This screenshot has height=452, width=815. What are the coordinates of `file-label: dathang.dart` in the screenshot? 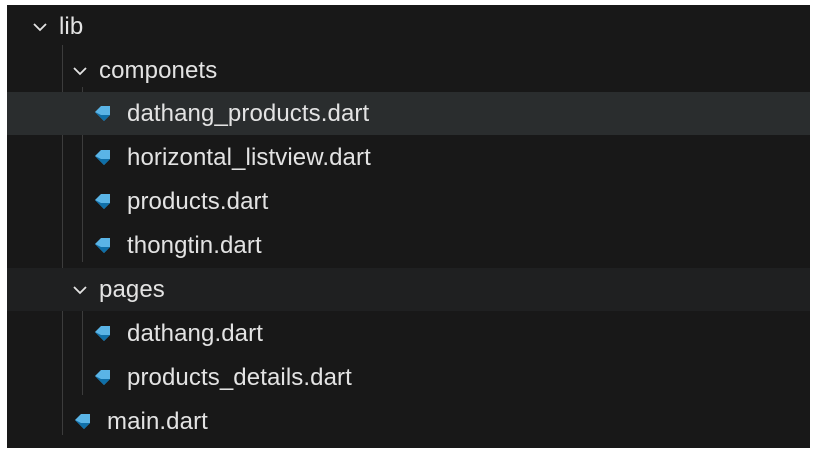 It's located at (195, 333).